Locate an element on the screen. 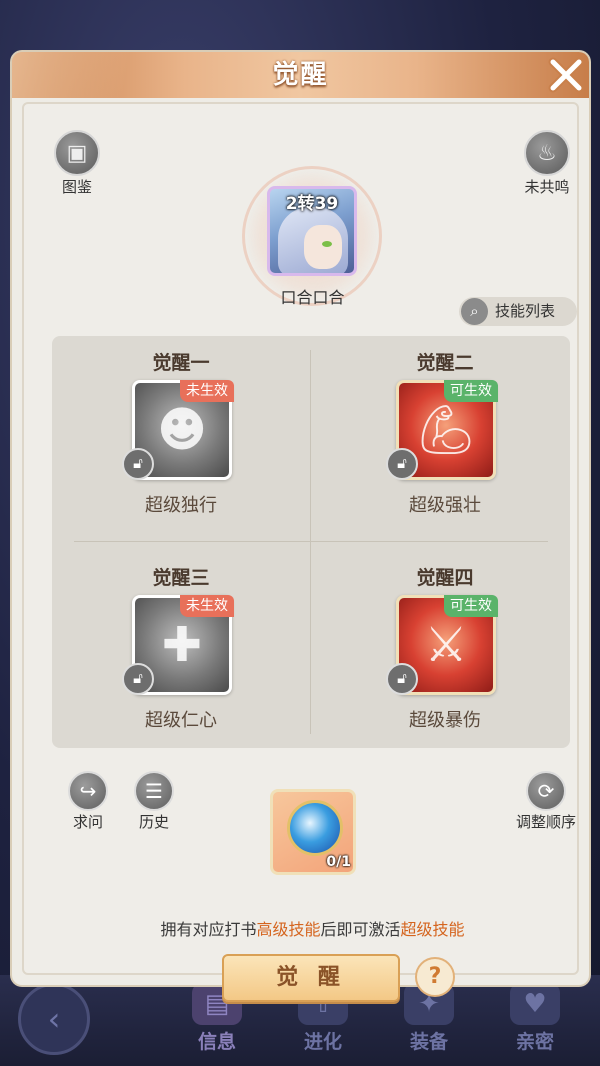 The width and height of the screenshot is (600, 1066). modal-header: 觉醒 is located at coordinates (300, 75).